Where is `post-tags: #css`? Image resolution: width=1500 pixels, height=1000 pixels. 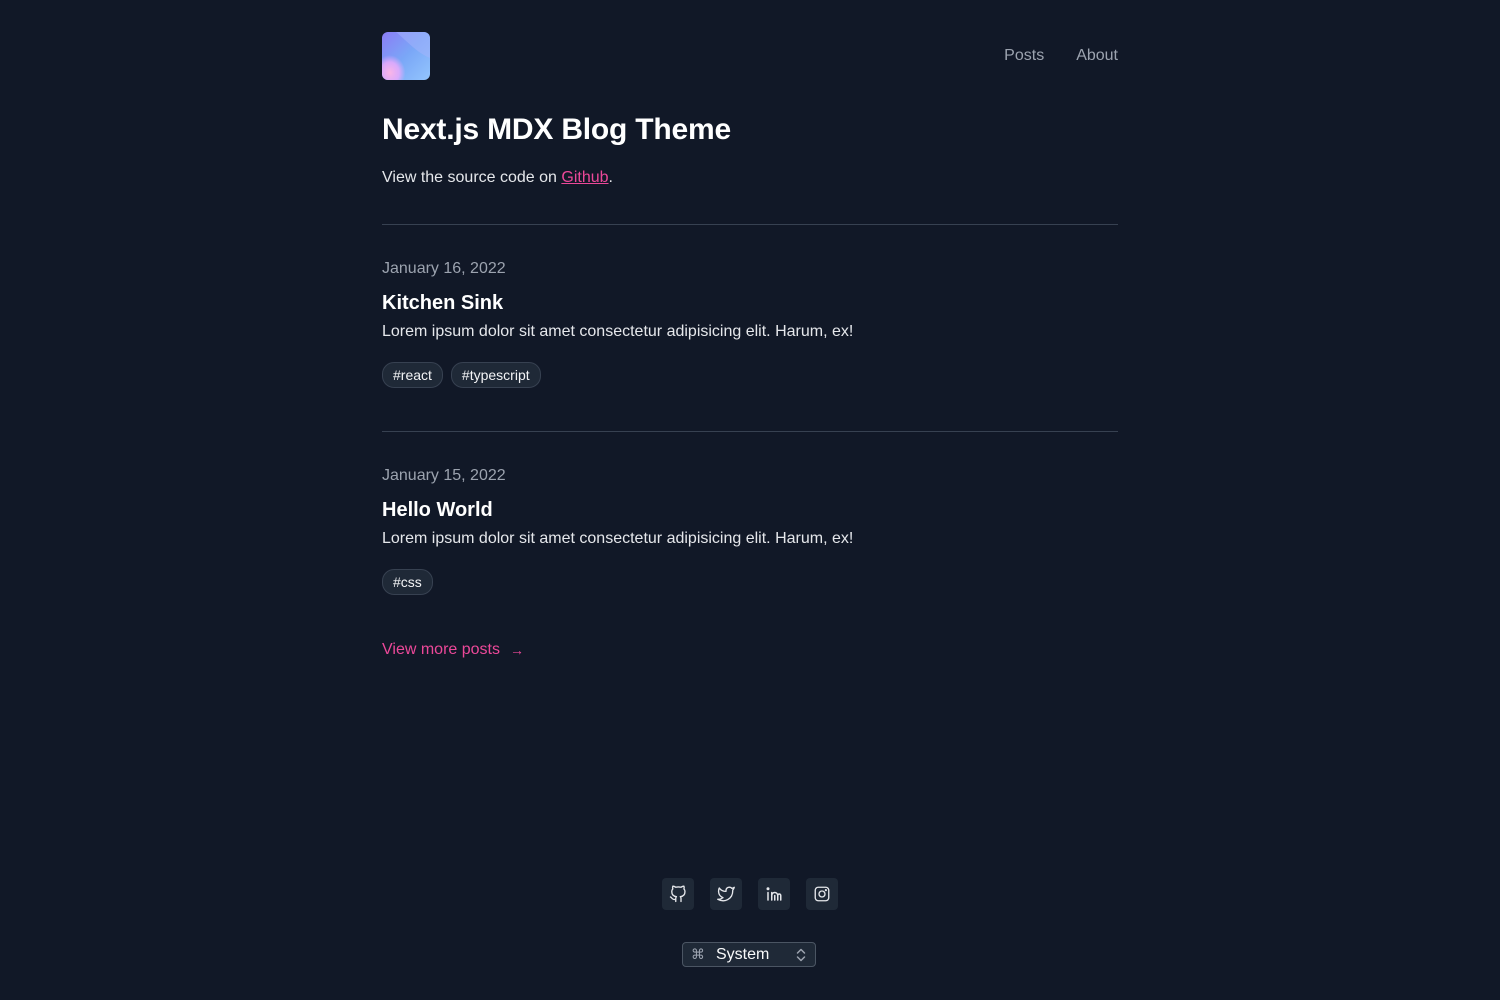 post-tags: #css is located at coordinates (407, 582).